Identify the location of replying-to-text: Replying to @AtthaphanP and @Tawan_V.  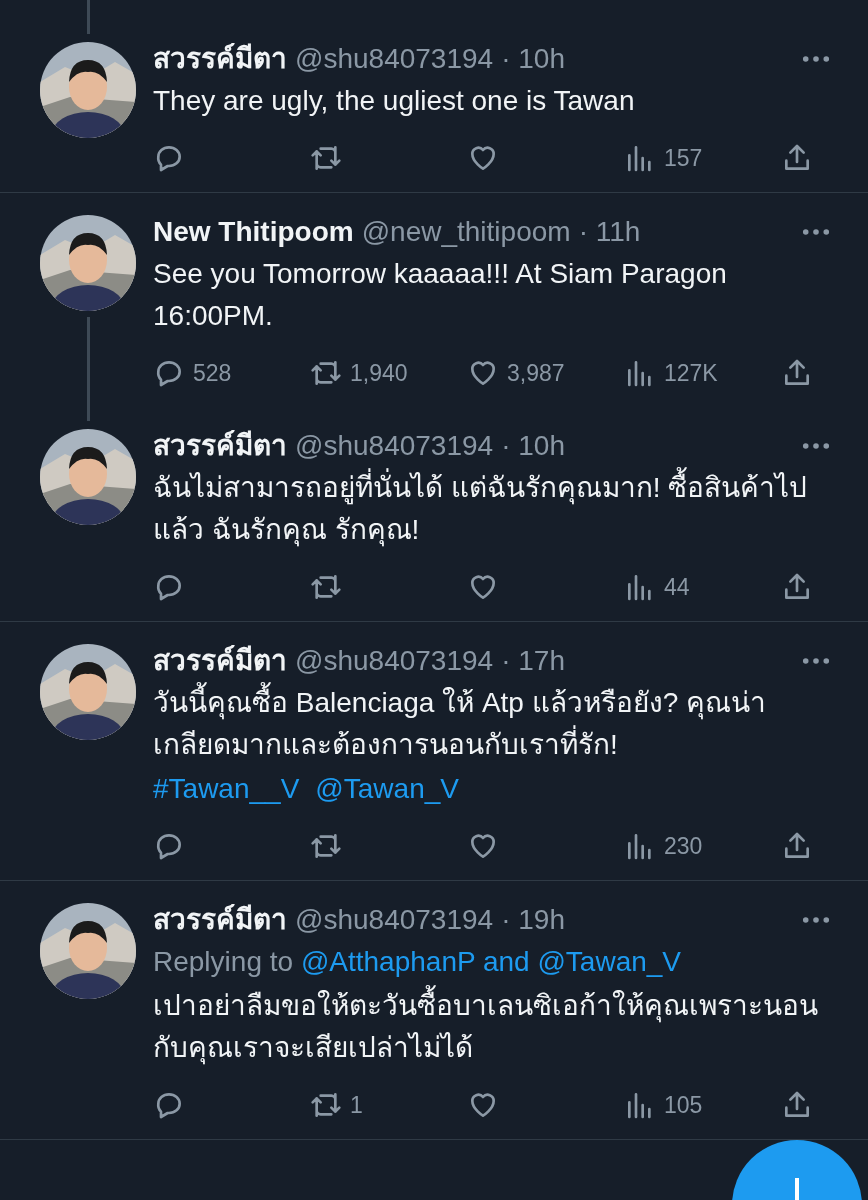
(418, 962).